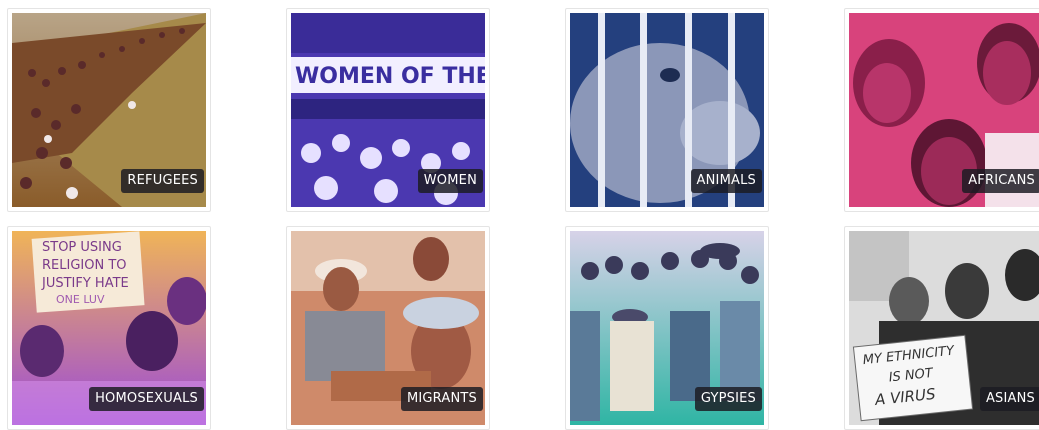 This screenshot has width=1039, height=430. Describe the element at coordinates (390, 76) in the screenshot. I see `women-banner-text: WOMEN OF THE W` at that location.